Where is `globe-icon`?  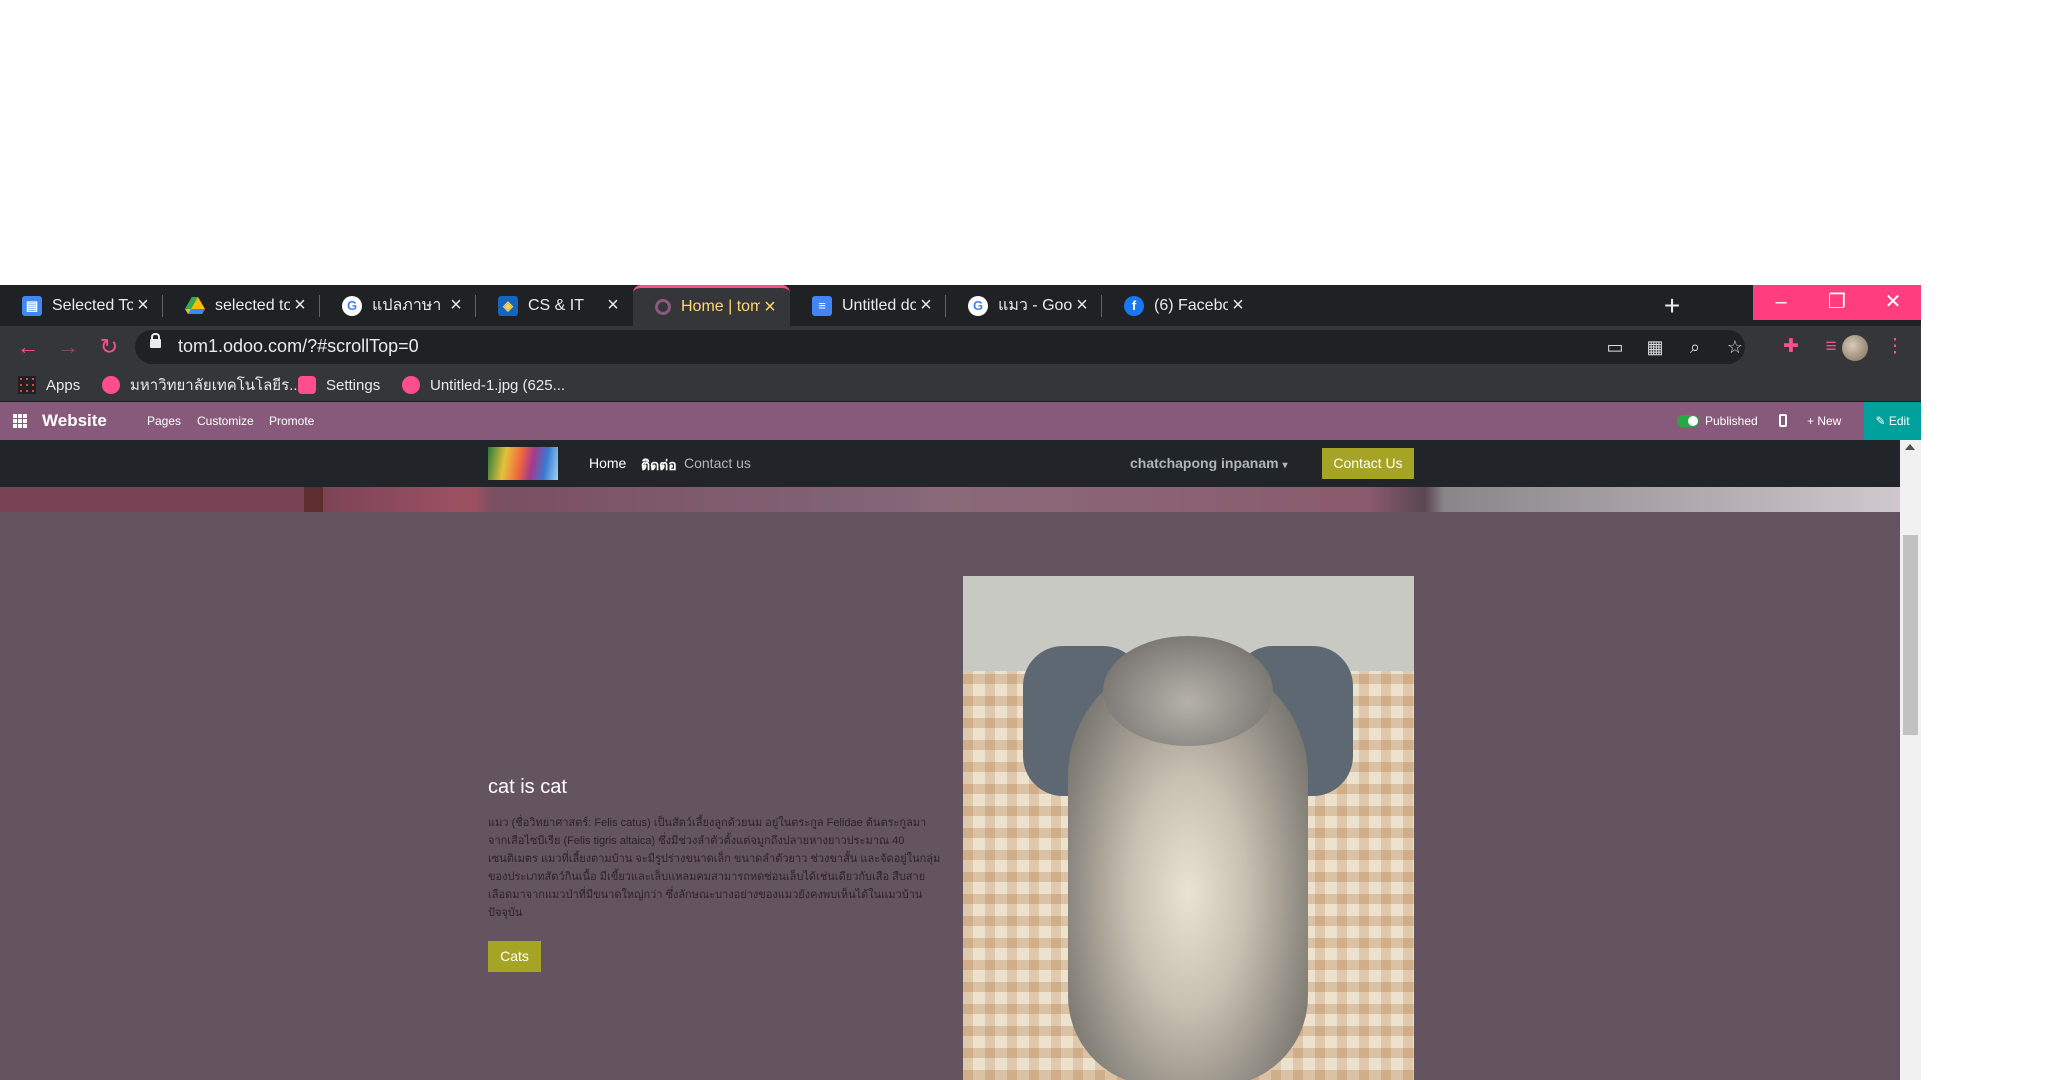 globe-icon is located at coordinates (411, 385).